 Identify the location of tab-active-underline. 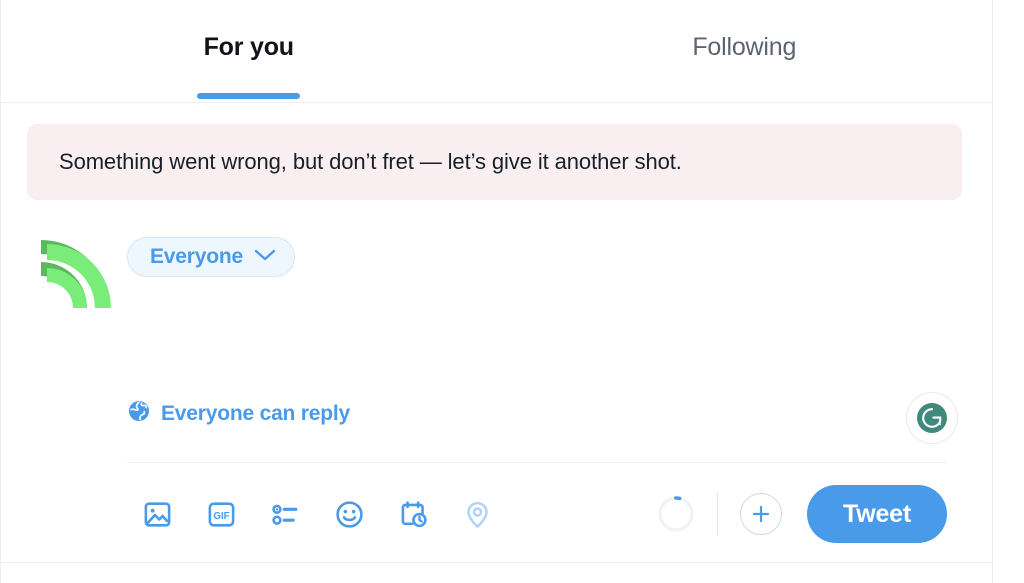
(249, 96).